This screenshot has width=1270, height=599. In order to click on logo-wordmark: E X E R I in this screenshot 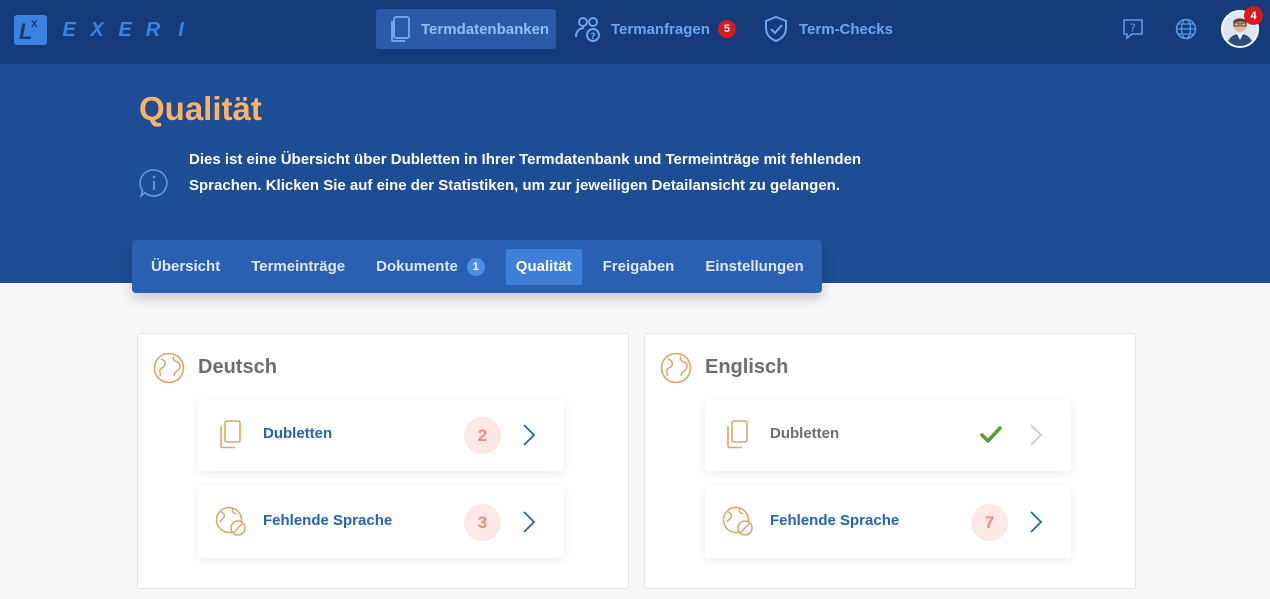, I will do `click(123, 29)`.